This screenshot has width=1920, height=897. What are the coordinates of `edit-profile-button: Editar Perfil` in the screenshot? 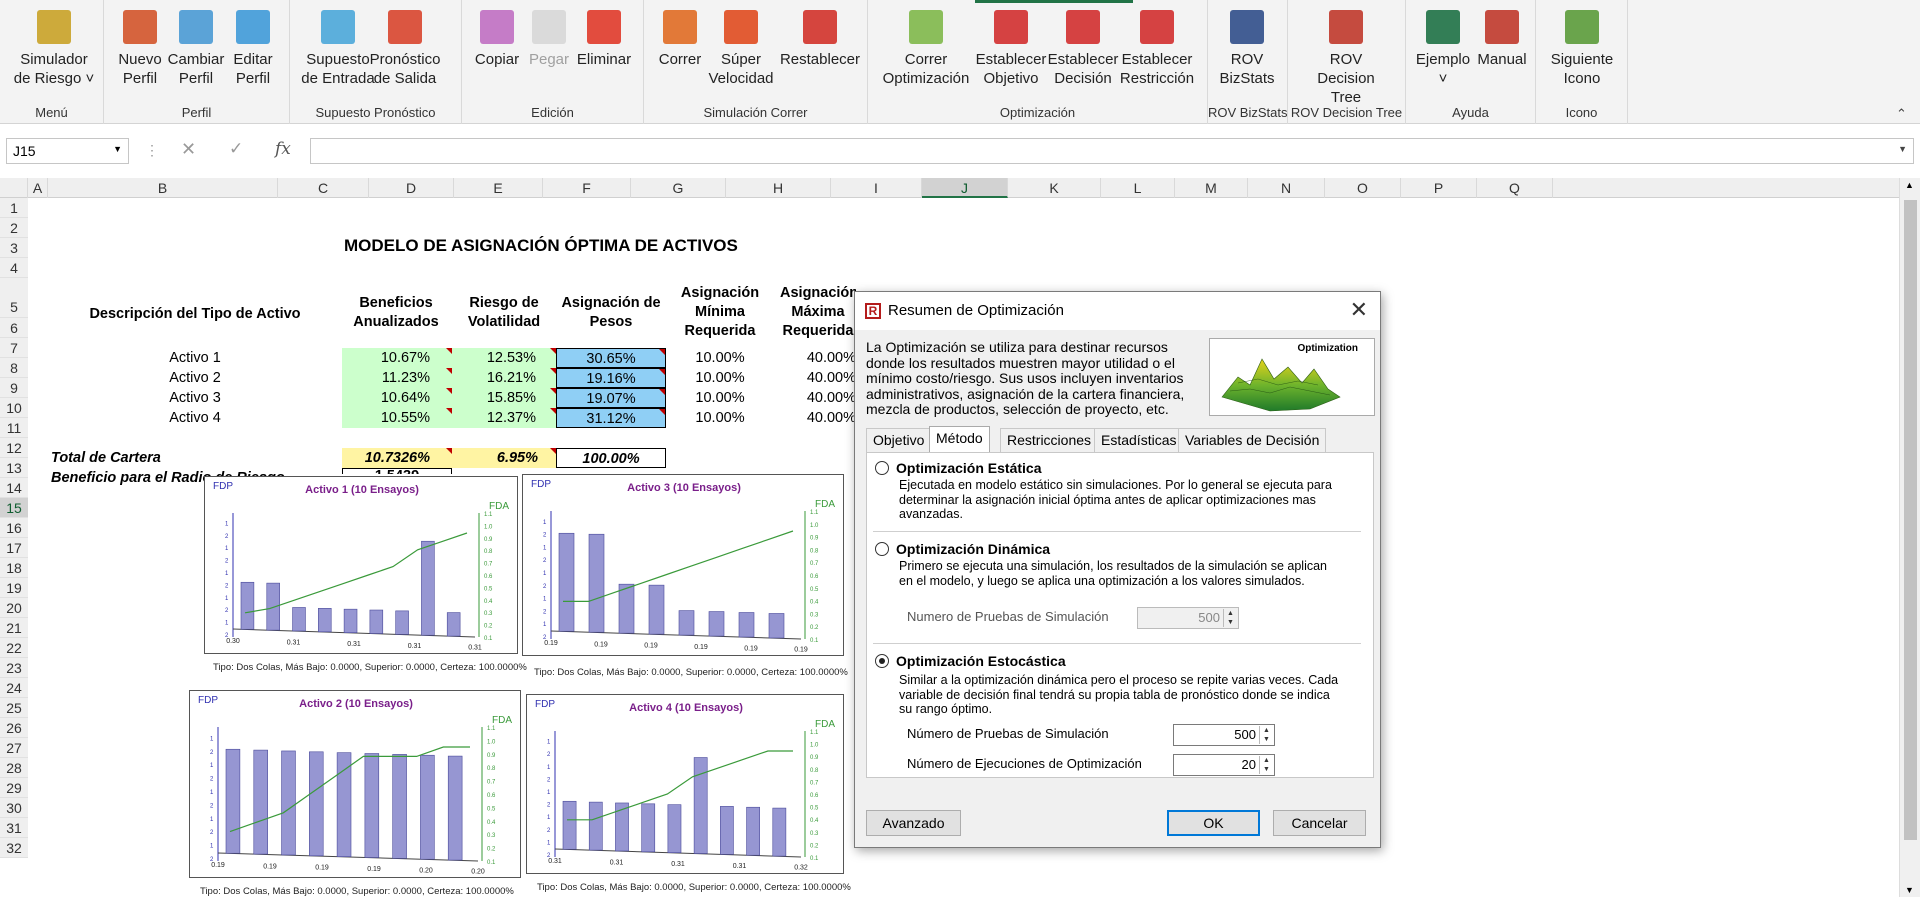 It's located at (253, 49).